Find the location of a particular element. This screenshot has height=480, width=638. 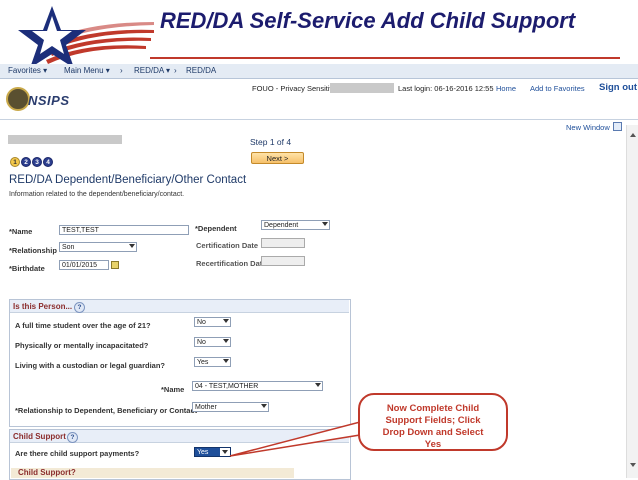

birthdate-label: *Birthdate is located at coordinates (27, 268).